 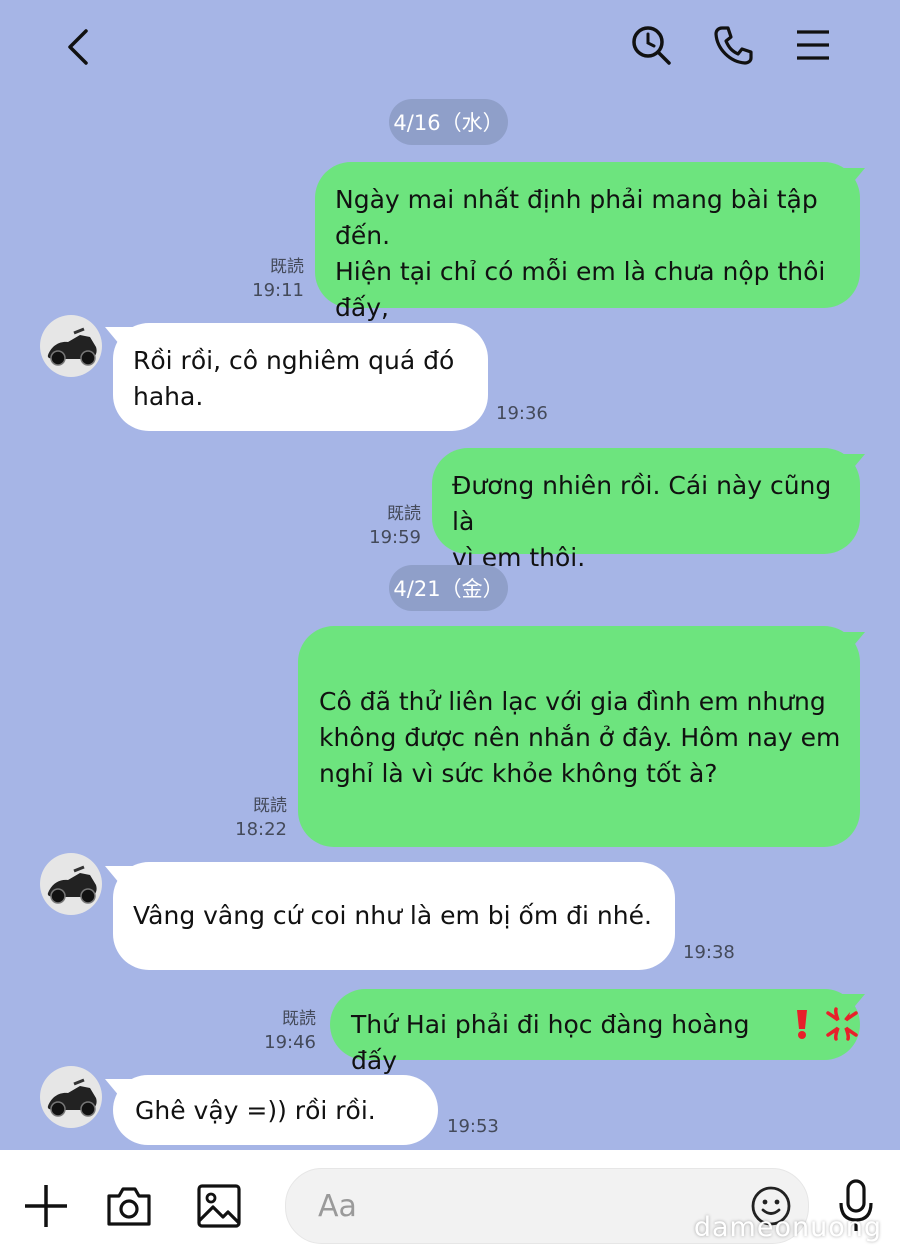 I want to click on message-time: 19:59, so click(x=395, y=537).